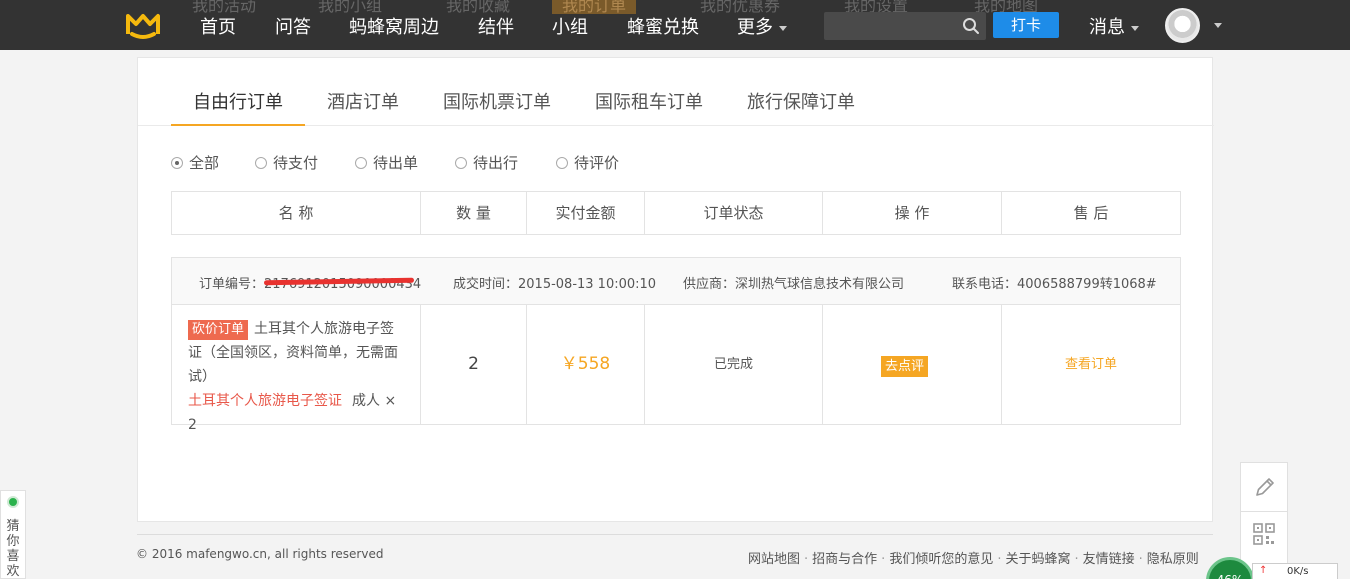  I want to click on guess-you-like-widget: 猜你喜欢, so click(13, 534).